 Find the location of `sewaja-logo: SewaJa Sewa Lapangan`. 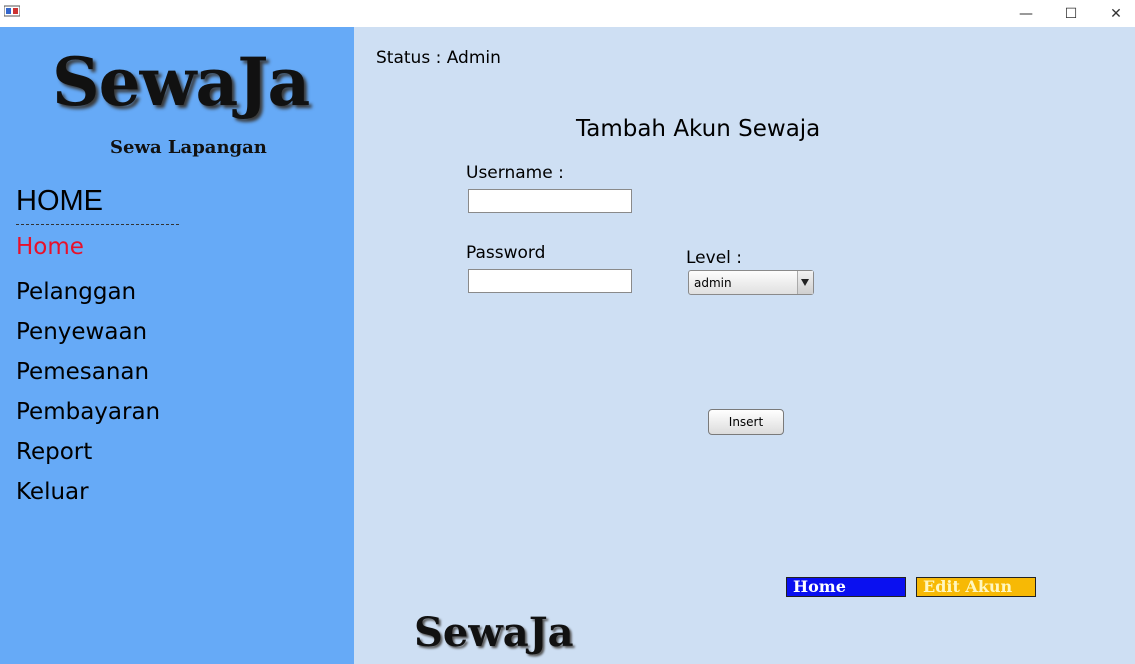

sewaja-logo: SewaJa Sewa Lapangan is located at coordinates (181, 109).